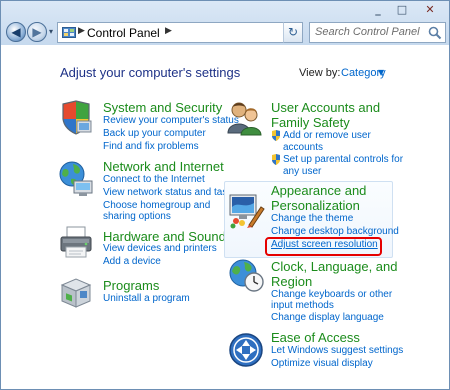  What do you see at coordinates (171, 121) in the screenshot?
I see `link-review-status: Review your computer's status` at bounding box center [171, 121].